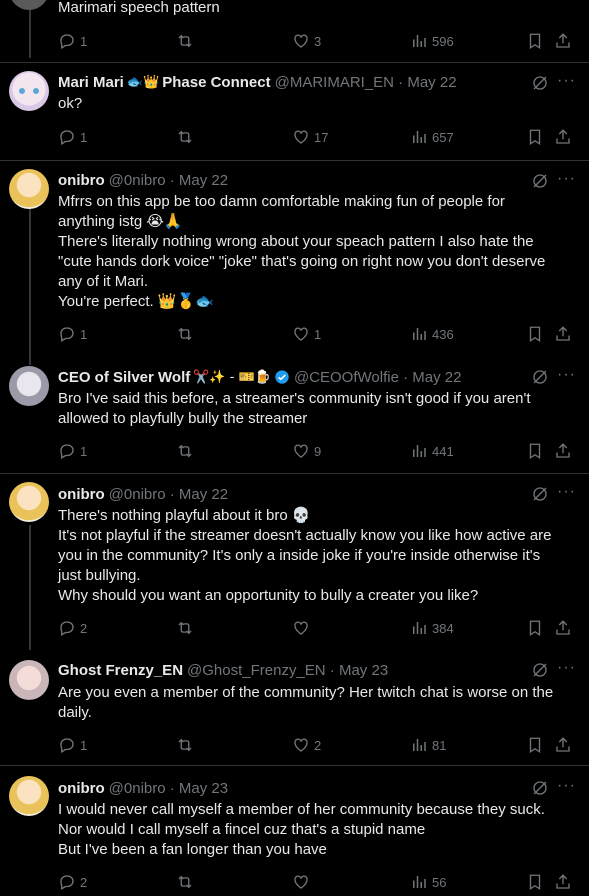 The height and width of the screenshot is (896, 589). Describe the element at coordinates (306, 451) in the screenshot. I see `like-button: 9` at that location.